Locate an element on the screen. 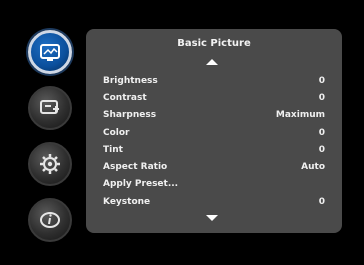 This screenshot has width=364, height=265. menu-item-keystone: Keystone 0 is located at coordinates (214, 201).